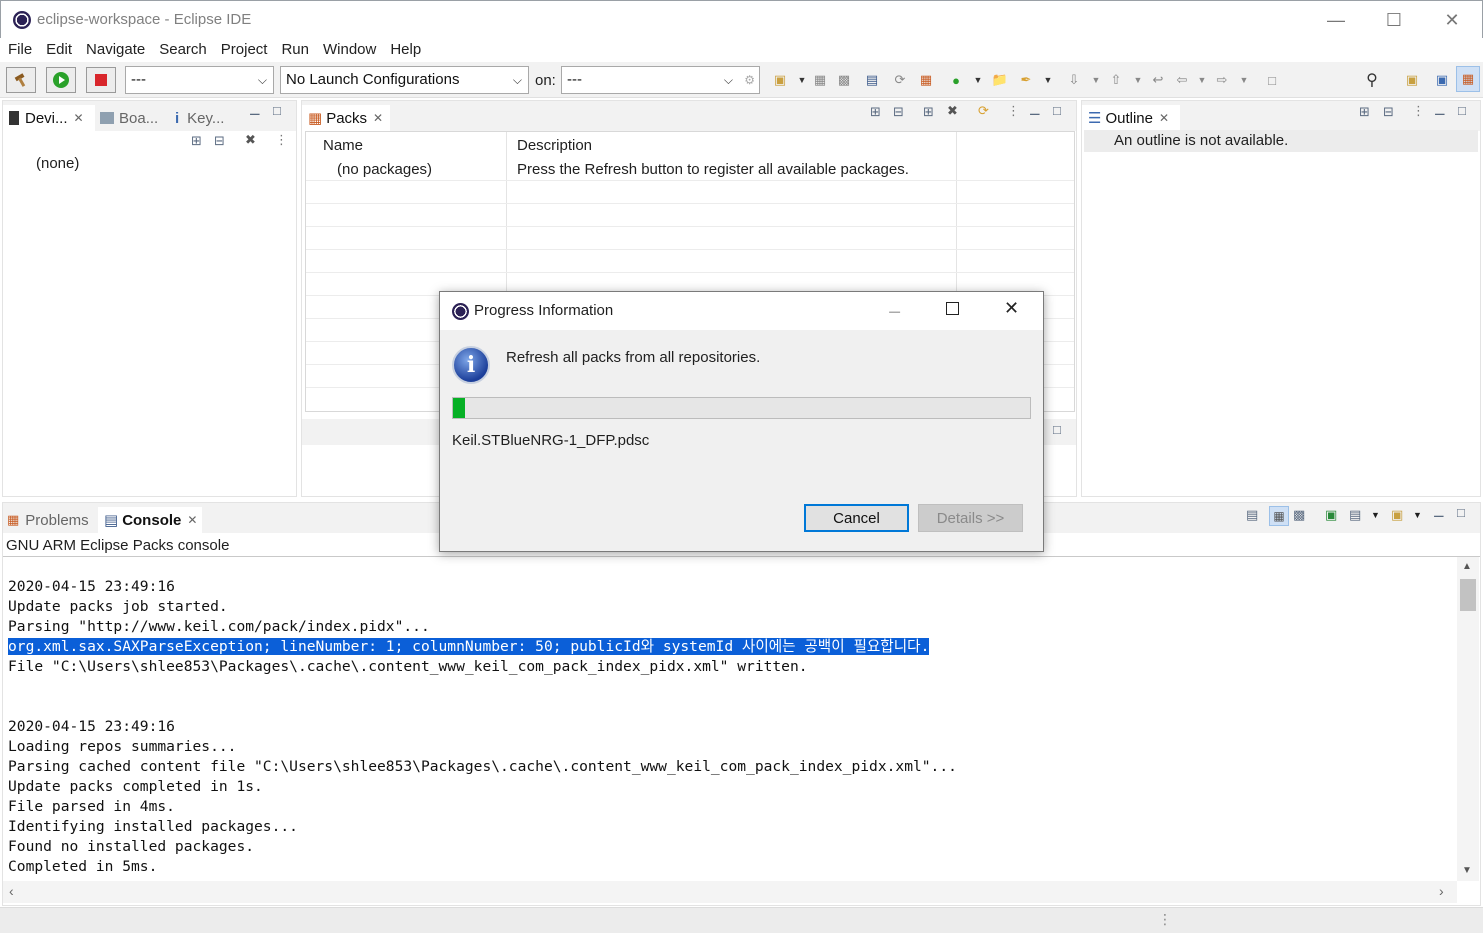 This screenshot has height=933, width=1483. What do you see at coordinates (199, 80) in the screenshot?
I see `launch-mode-select: --- ⌵` at bounding box center [199, 80].